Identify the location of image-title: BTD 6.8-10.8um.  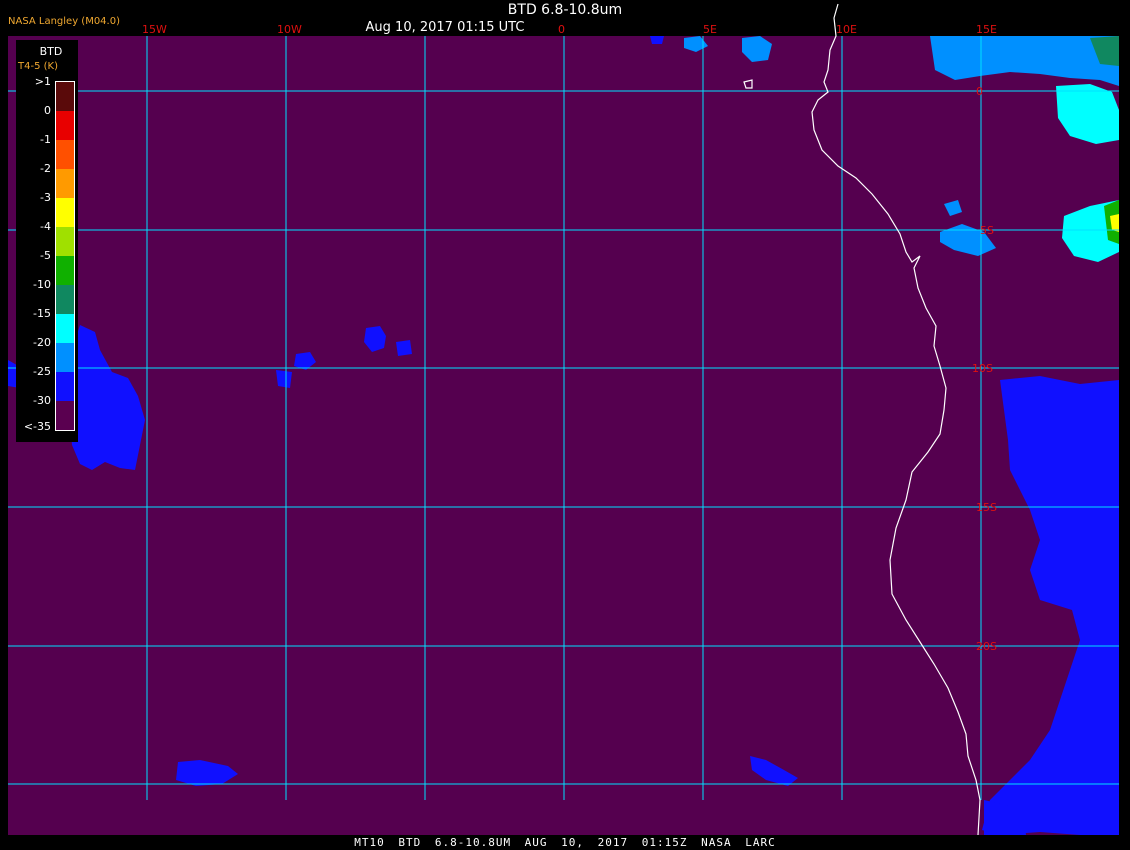
(565, 10).